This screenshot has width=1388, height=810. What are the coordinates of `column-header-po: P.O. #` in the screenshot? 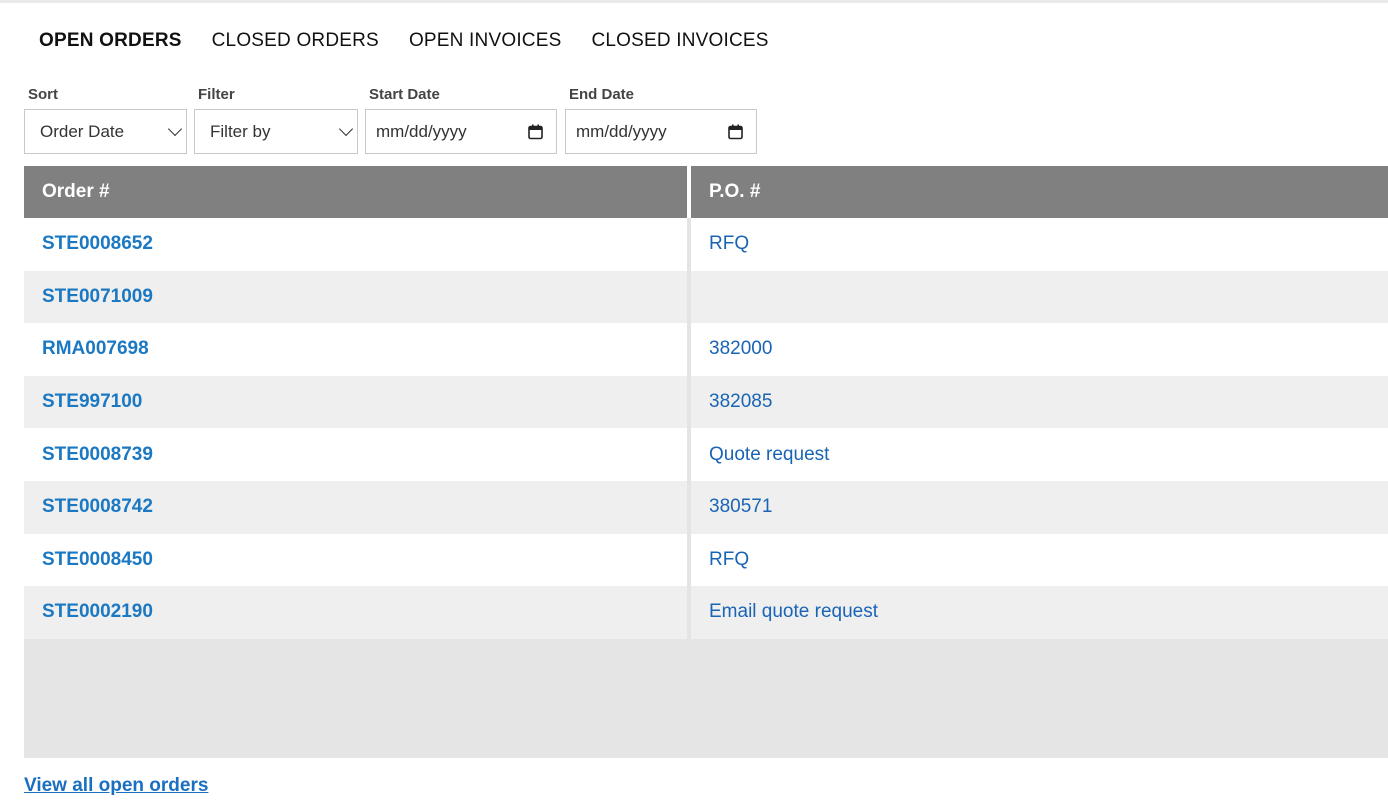 It's located at (1039, 192).